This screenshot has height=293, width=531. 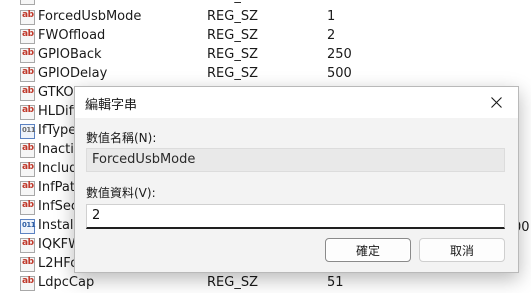 I want to click on cancel-button: 取消, so click(x=462, y=250).